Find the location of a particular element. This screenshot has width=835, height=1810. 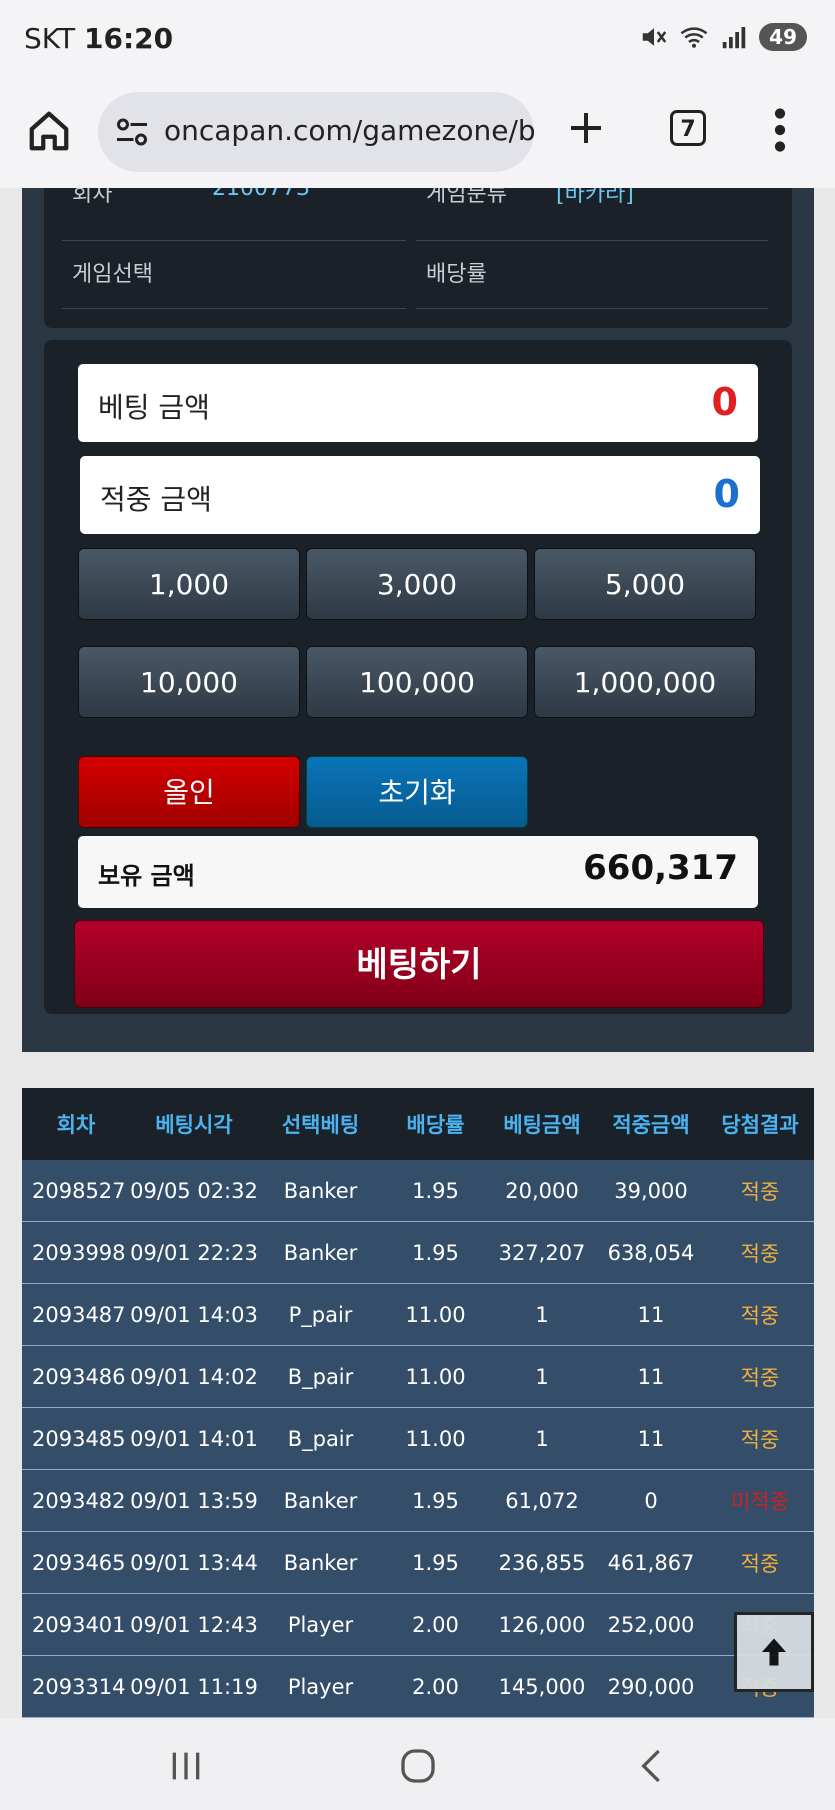

carrier-time: SKT 16:20 is located at coordinates (98, 38).